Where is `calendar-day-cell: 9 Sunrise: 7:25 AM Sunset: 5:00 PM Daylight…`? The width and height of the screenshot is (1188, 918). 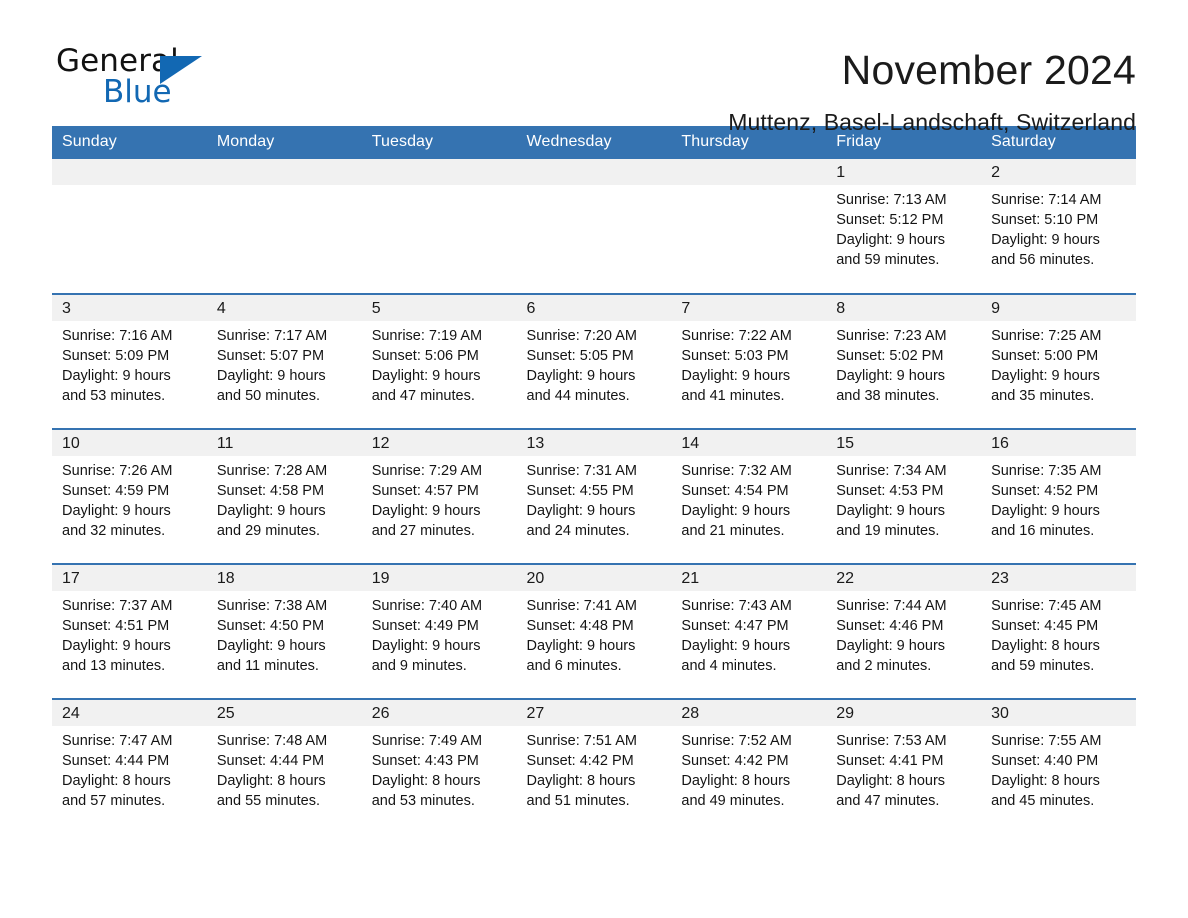
calendar-day-cell: 9 Sunrise: 7:25 AM Sunset: 5:00 PM Daylight… is located at coordinates (1058, 361).